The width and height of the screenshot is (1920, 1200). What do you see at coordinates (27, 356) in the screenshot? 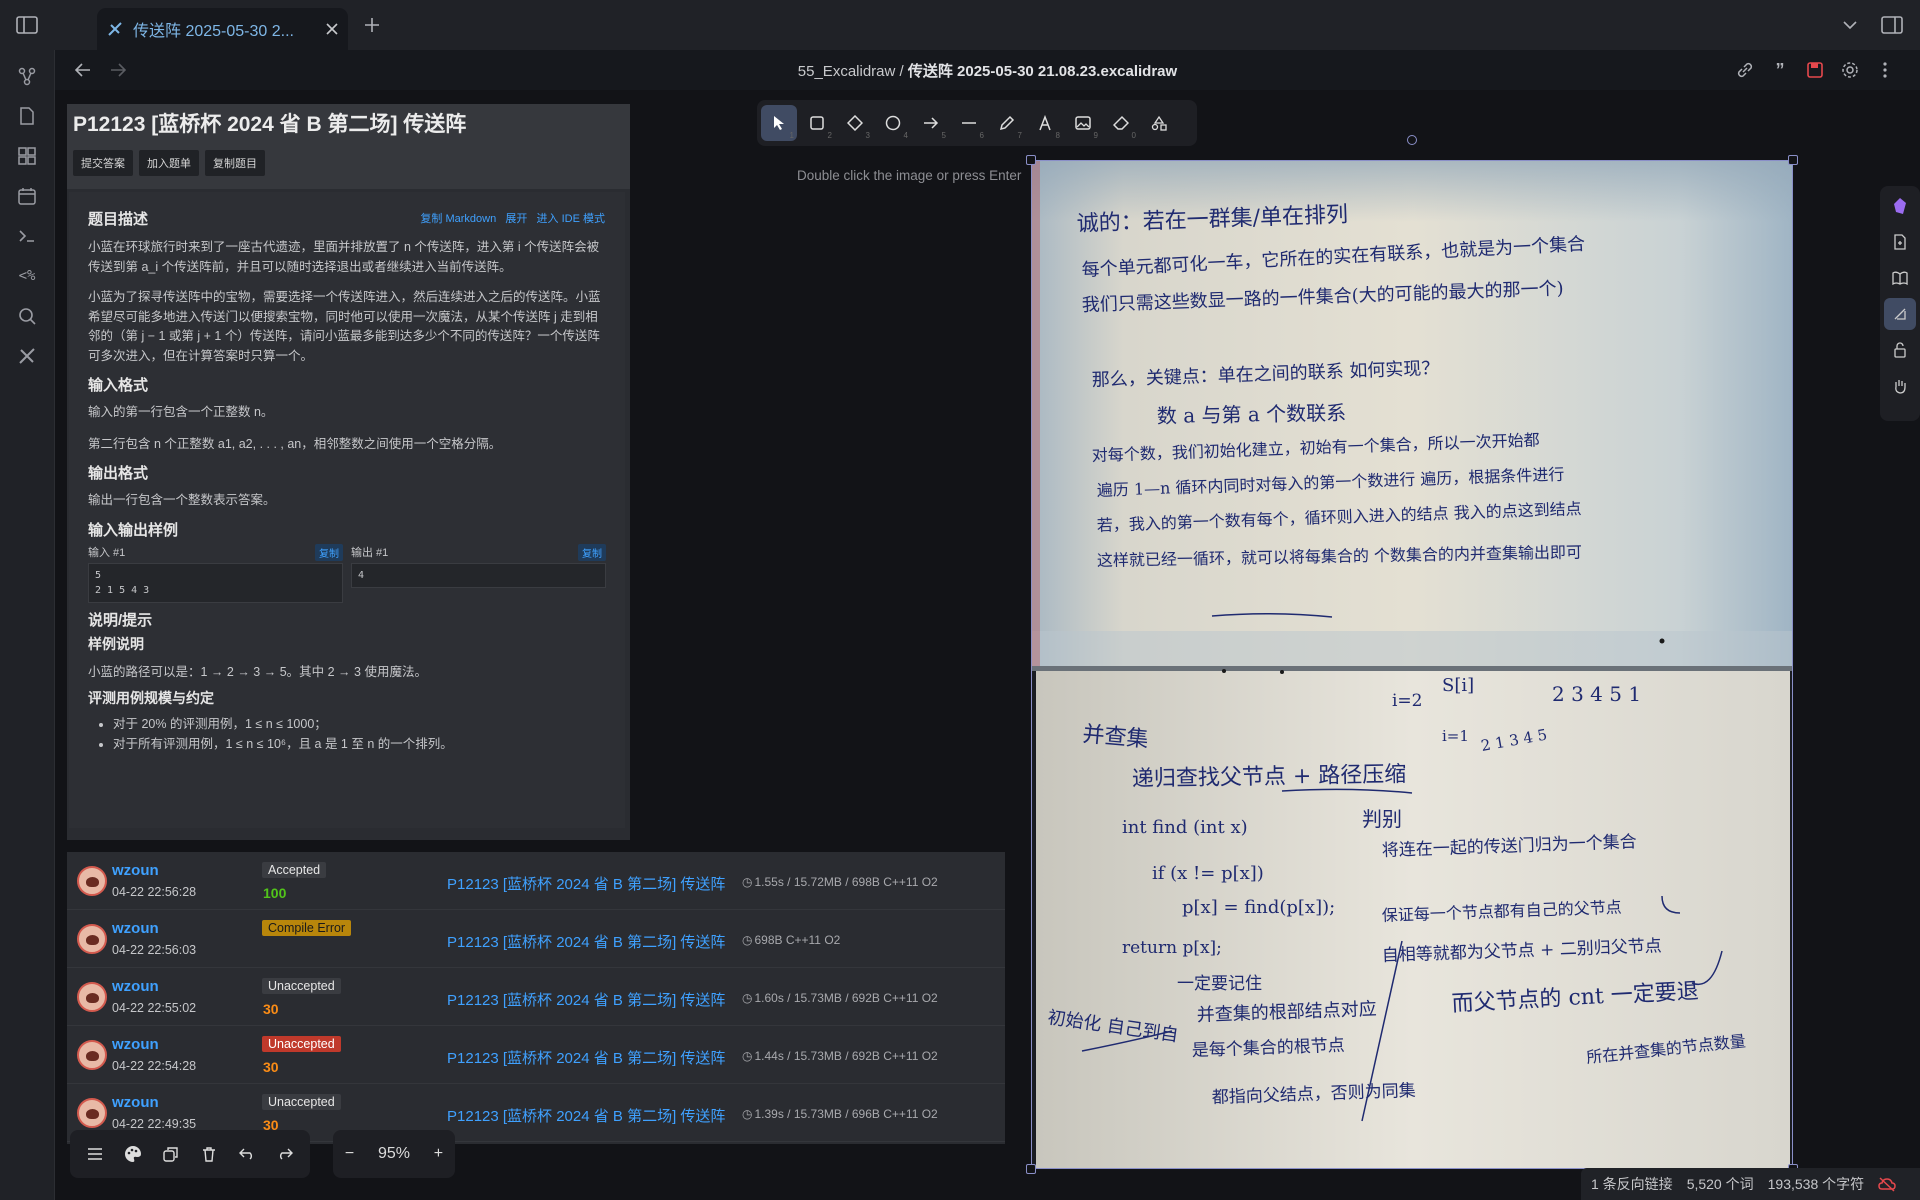
I see `excalidraw-tool-icon` at bounding box center [27, 356].